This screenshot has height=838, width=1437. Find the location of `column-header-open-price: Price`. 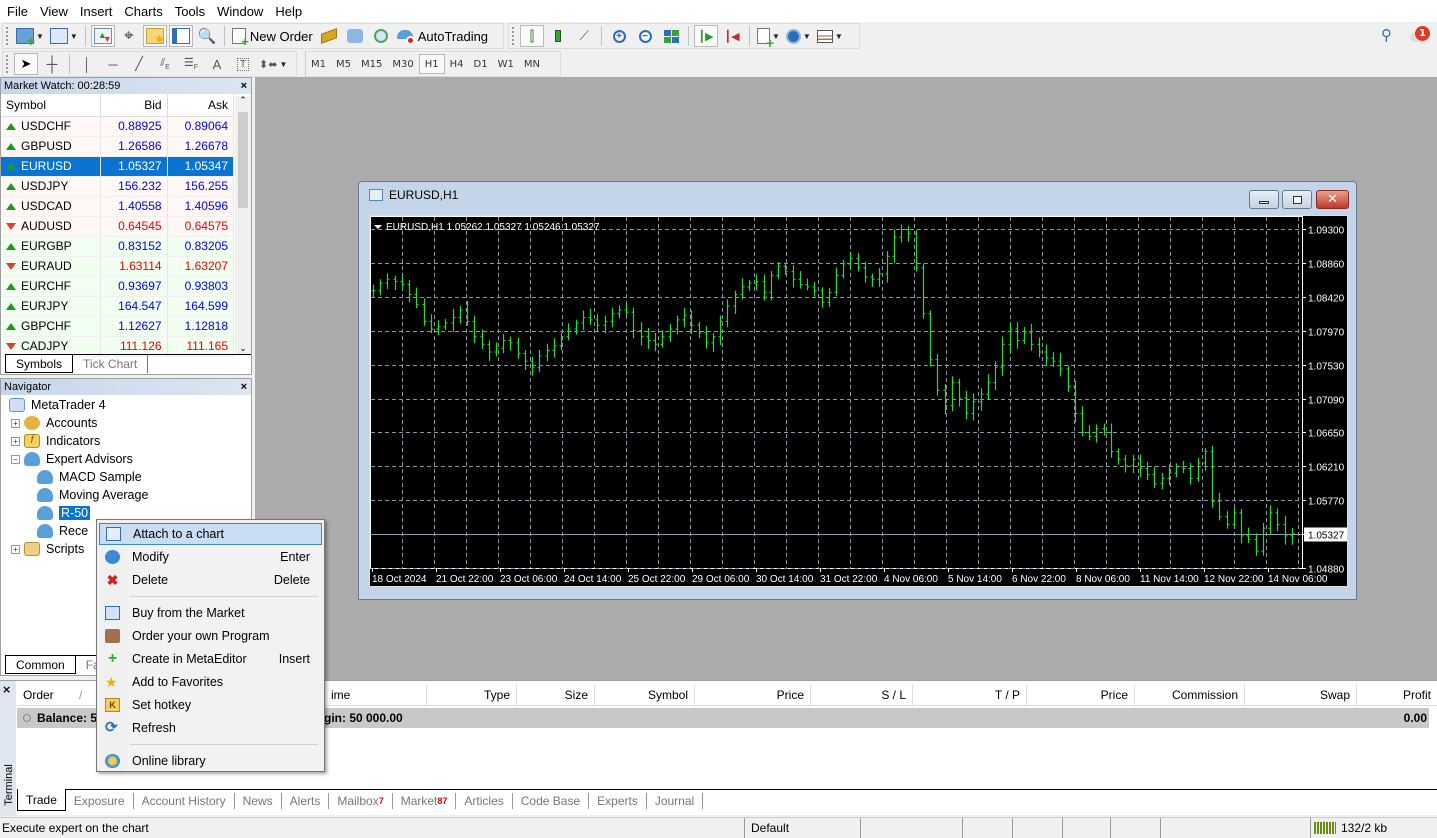

column-header-open-price: Price is located at coordinates (753, 694).